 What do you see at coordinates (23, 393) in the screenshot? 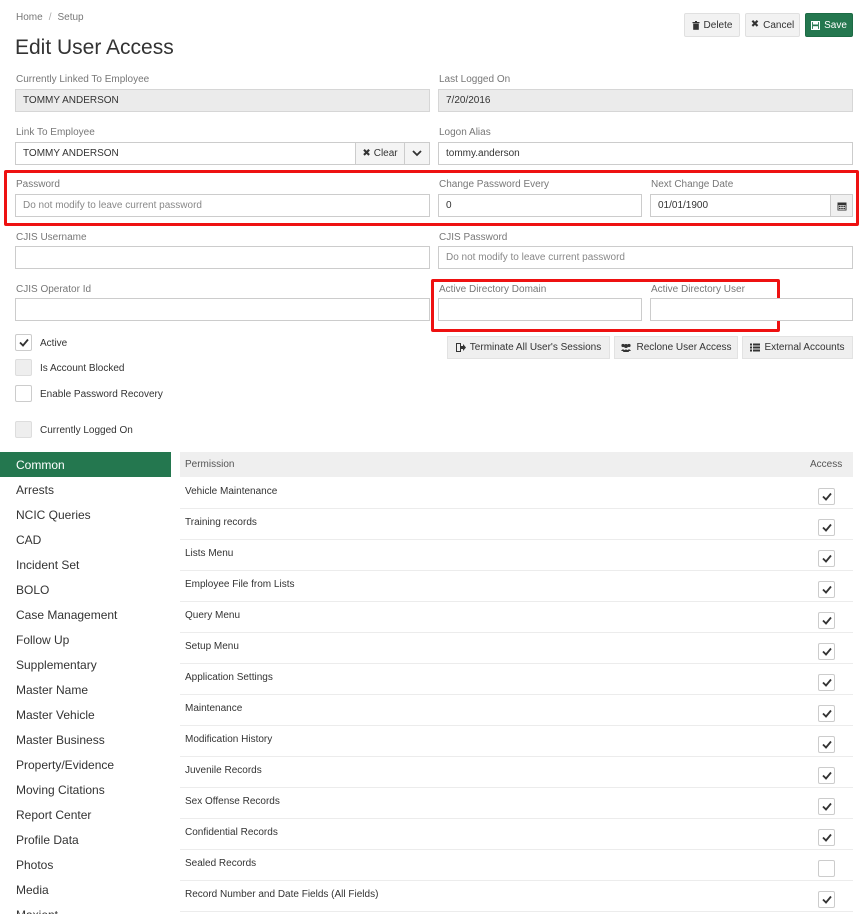
I see `password-recovery-checkbox` at bounding box center [23, 393].